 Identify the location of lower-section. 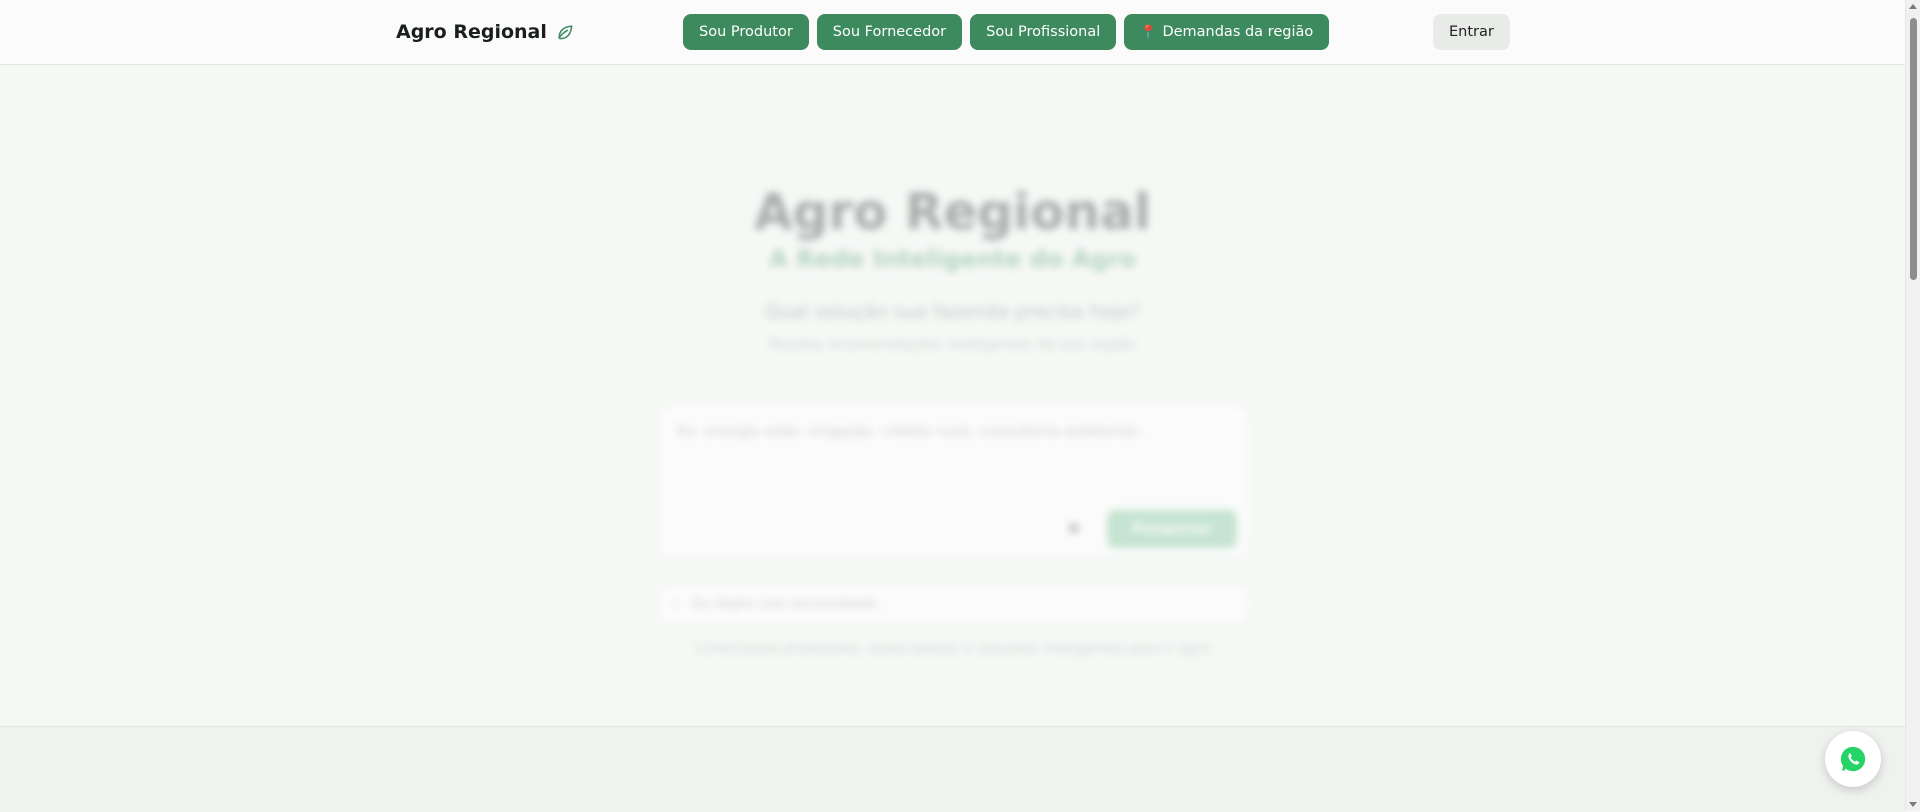
(952, 769).